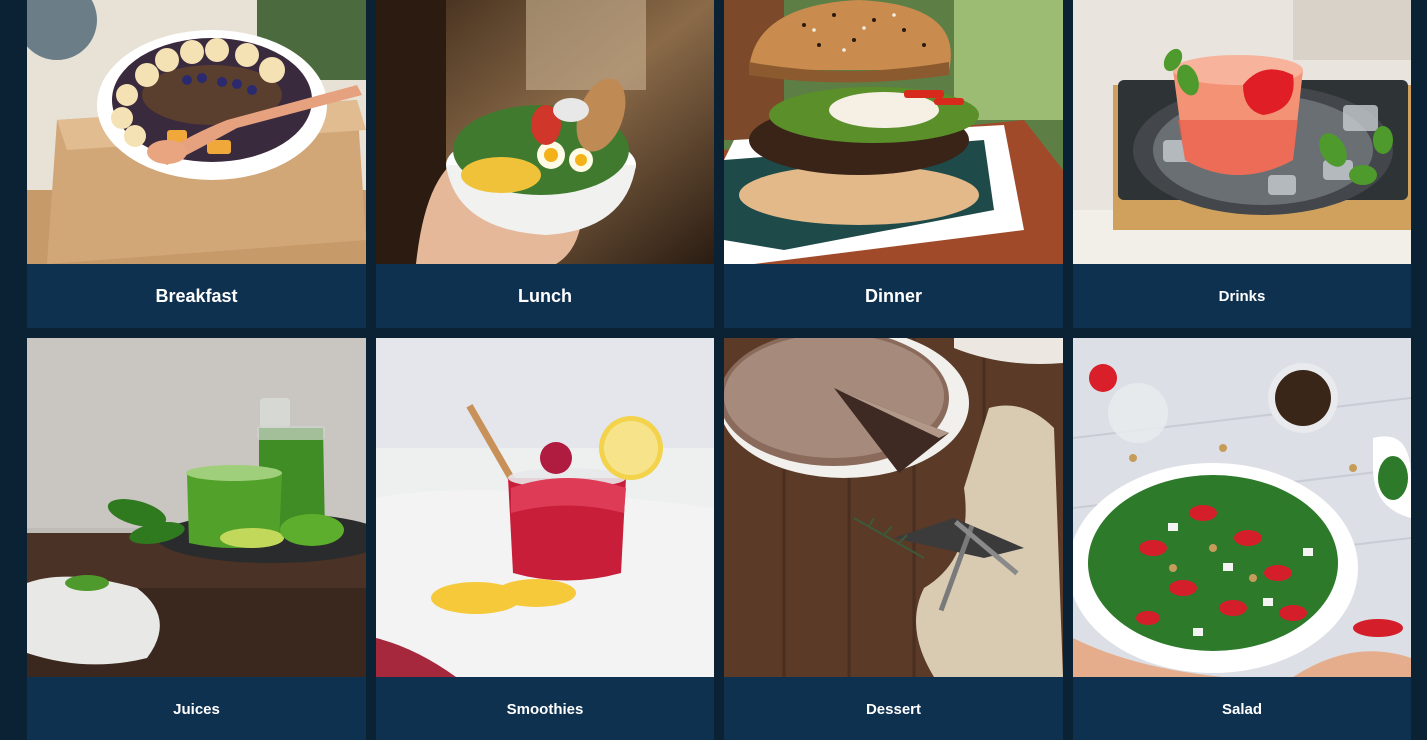  What do you see at coordinates (1242, 132) in the screenshot?
I see `strawberry-cocktail-photo` at bounding box center [1242, 132].